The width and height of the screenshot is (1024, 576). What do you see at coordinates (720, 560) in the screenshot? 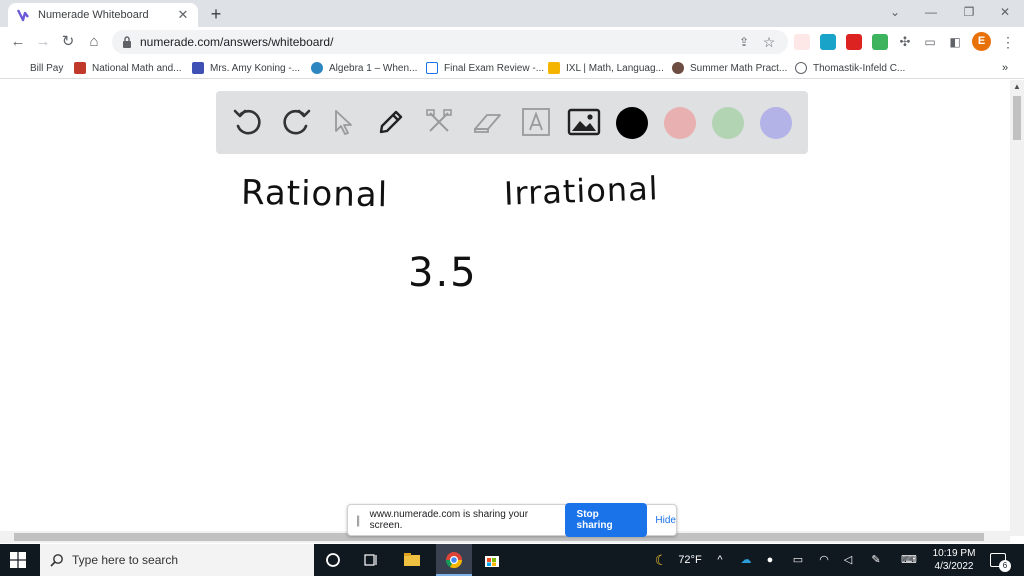
I see `show-hidden-icons-chevron-icon: ^` at bounding box center [720, 560].